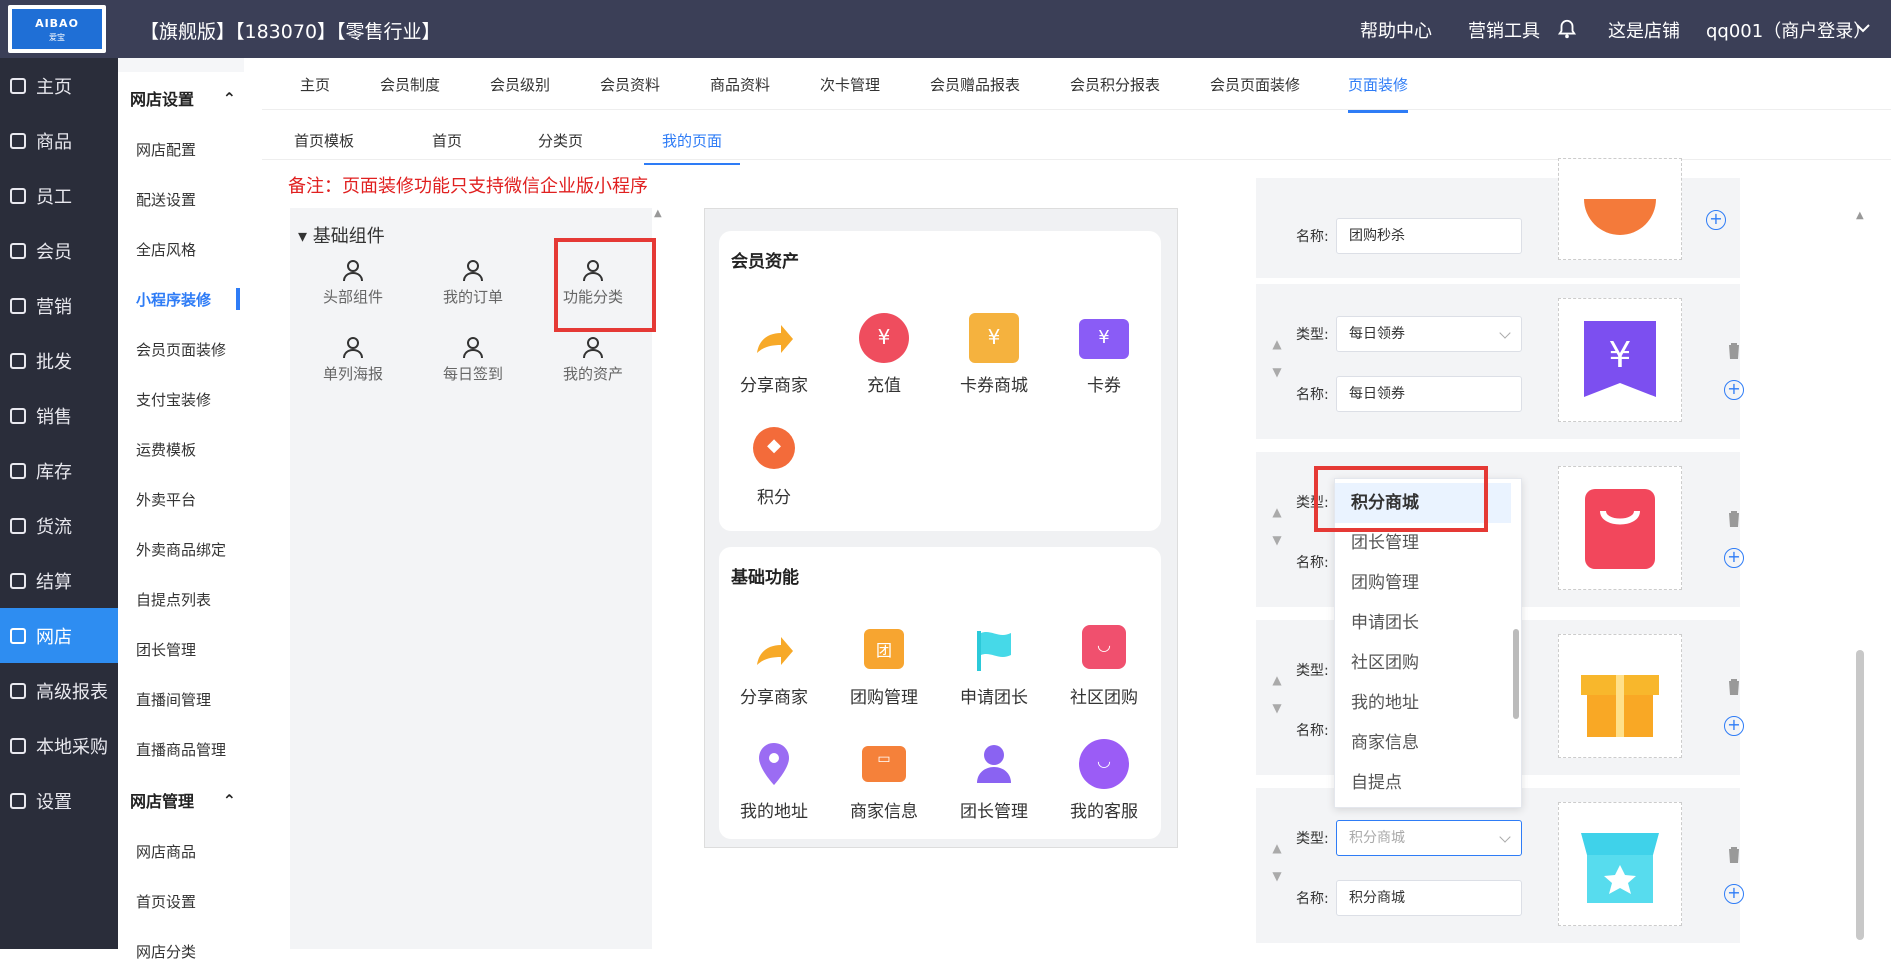 The width and height of the screenshot is (1891, 976). Describe the element at coordinates (1104, 354) in the screenshot. I see `feature-coupon: ¥ 卡券` at that location.